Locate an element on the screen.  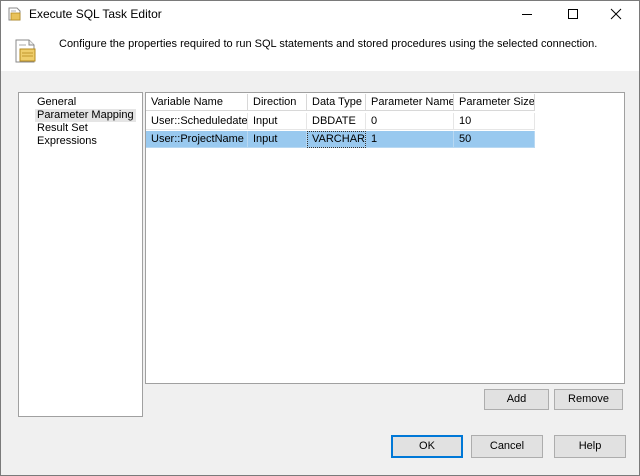
ok-button: OK is located at coordinates (427, 446).